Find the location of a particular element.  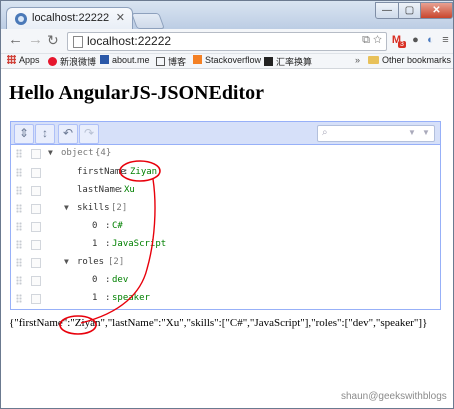

tree-row-object: ▼ object {4} is located at coordinates (225, 154).